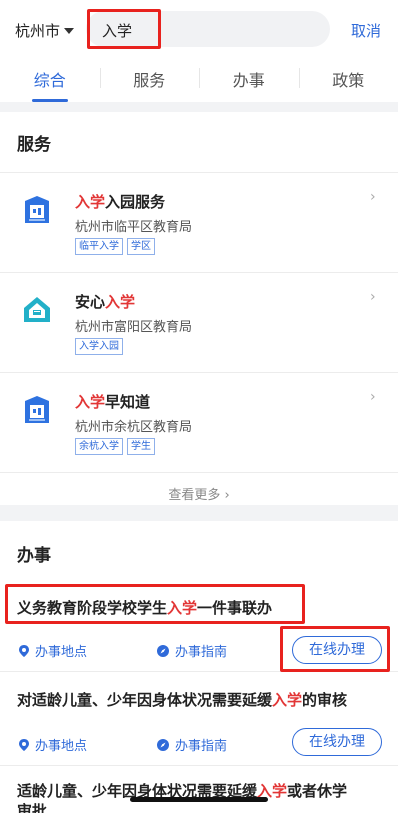 The image size is (398, 813). I want to click on city-selector: 杭州市, so click(45, 30).